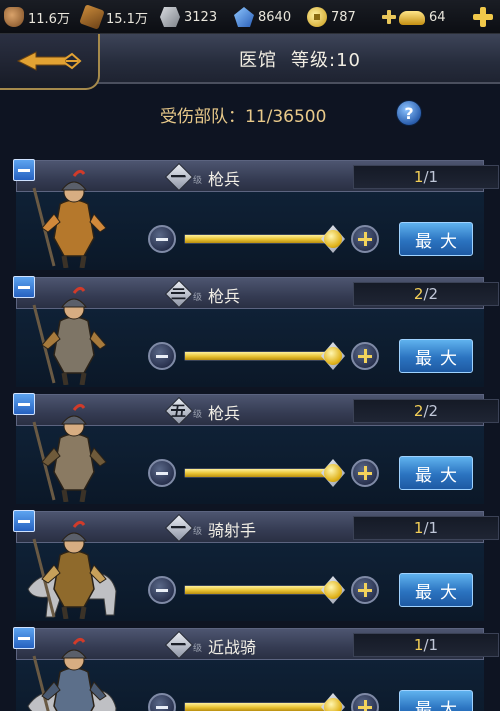 The width and height of the screenshot is (500, 711). I want to click on resource-coin-value: 787, so click(343, 17).